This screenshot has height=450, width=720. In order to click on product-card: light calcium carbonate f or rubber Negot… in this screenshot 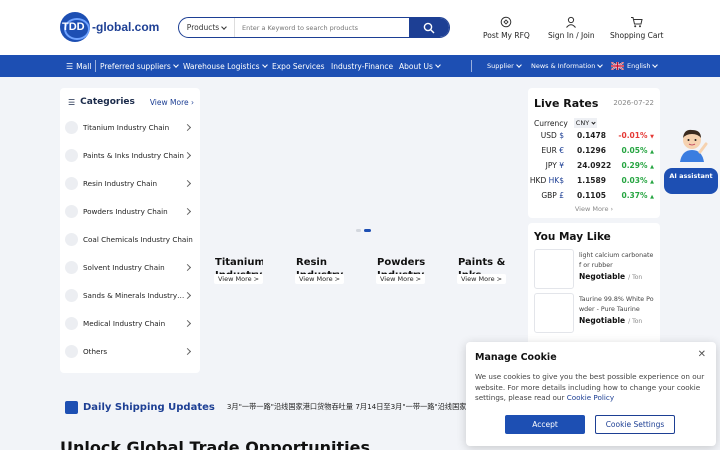, I will do `click(596, 269)`.